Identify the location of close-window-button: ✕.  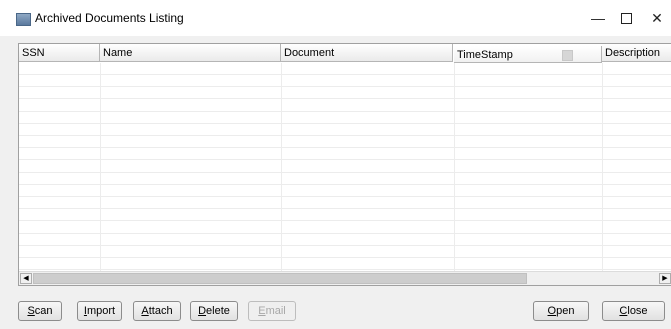
(657, 18).